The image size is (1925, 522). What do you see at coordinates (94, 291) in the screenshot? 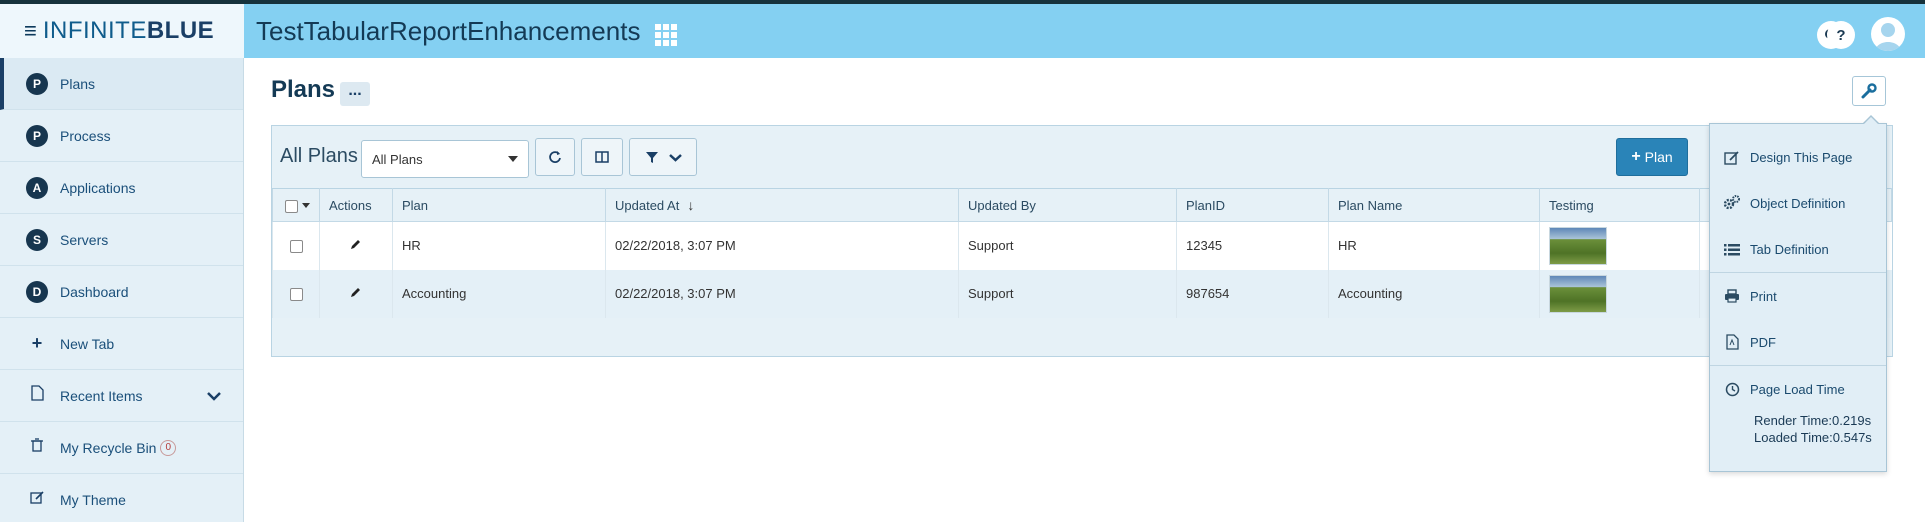
I see `sidebar-item-label: Dashboard` at bounding box center [94, 291].